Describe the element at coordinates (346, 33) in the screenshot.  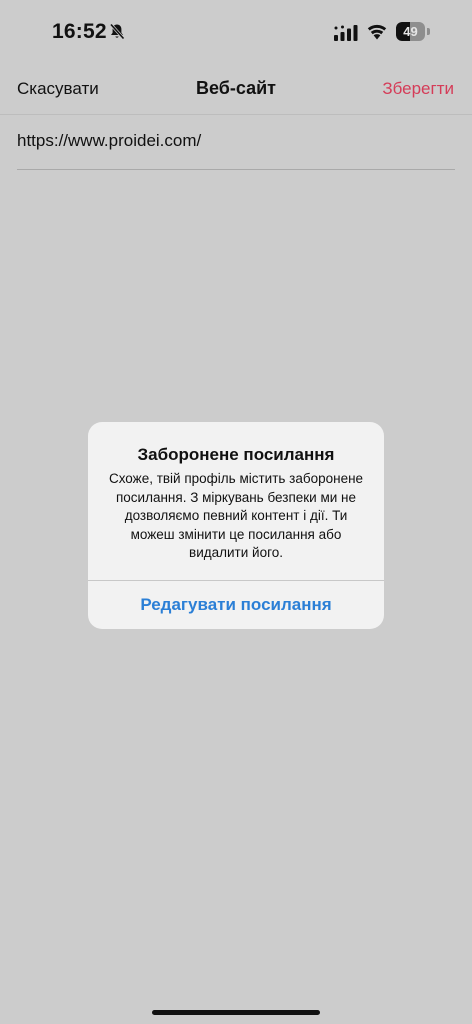
I see `cellular-signal-icon` at that location.